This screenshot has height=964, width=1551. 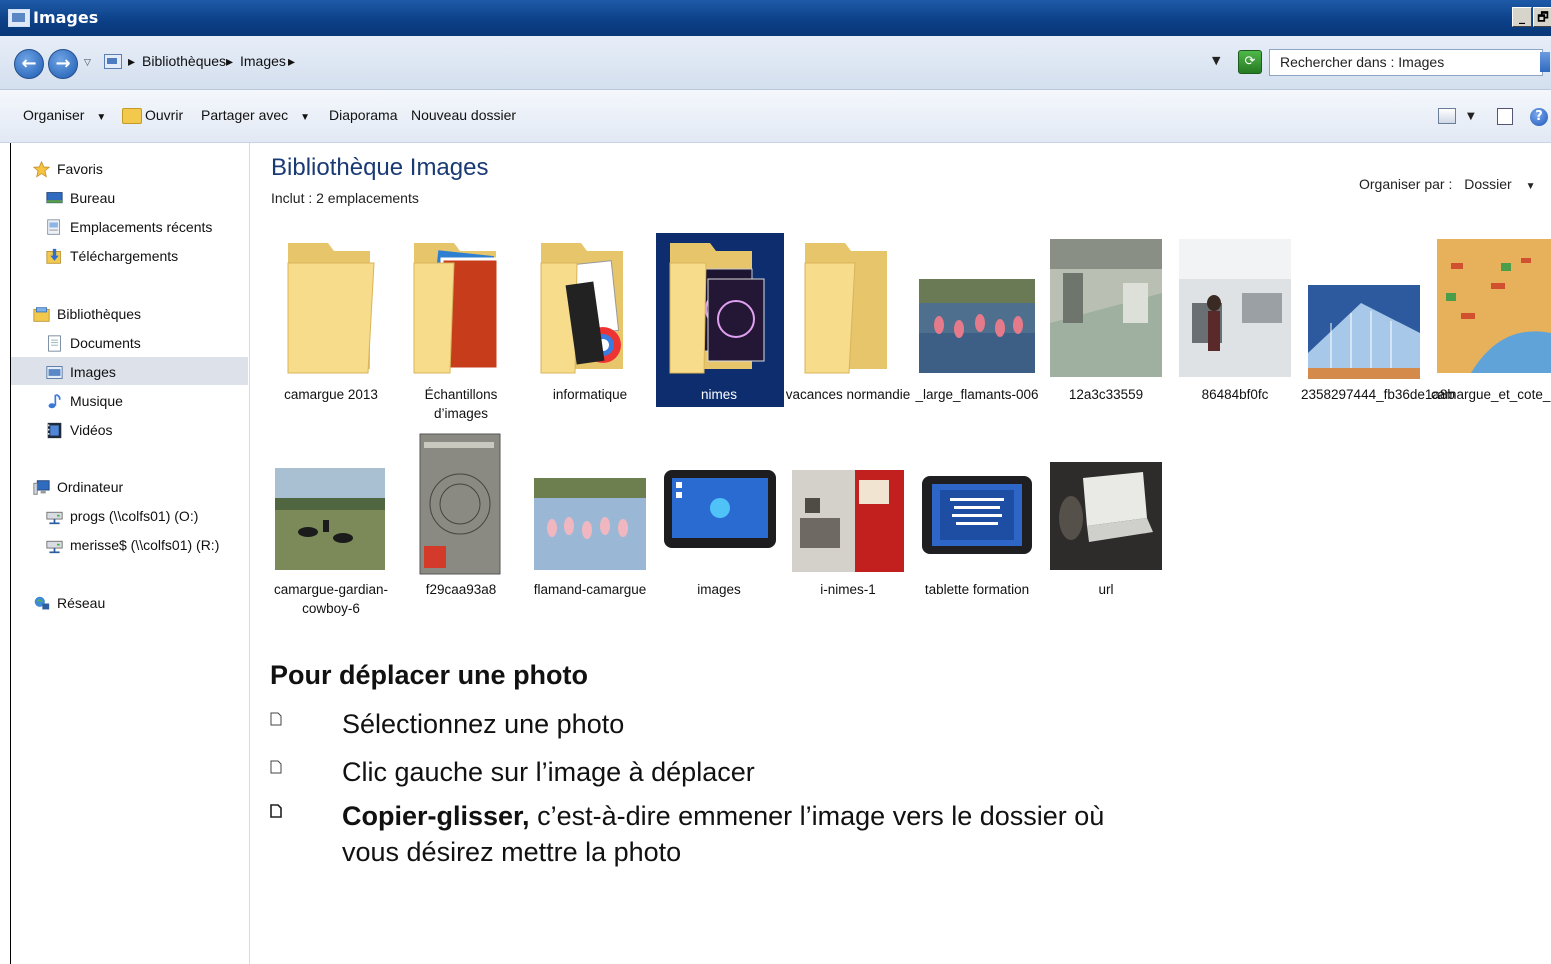 I want to click on window-title: Images, so click(x=66, y=17).